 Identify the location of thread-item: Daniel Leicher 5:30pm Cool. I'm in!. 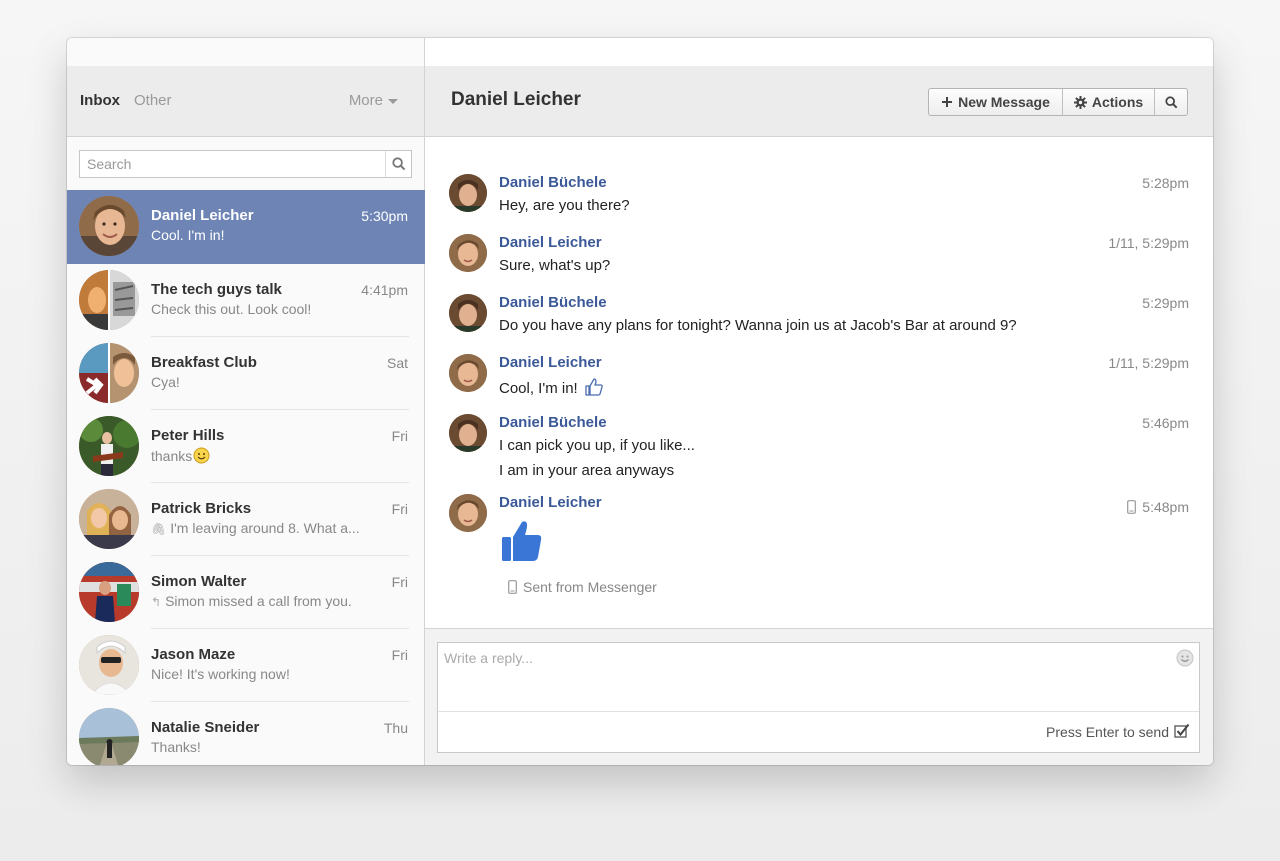
(246, 227).